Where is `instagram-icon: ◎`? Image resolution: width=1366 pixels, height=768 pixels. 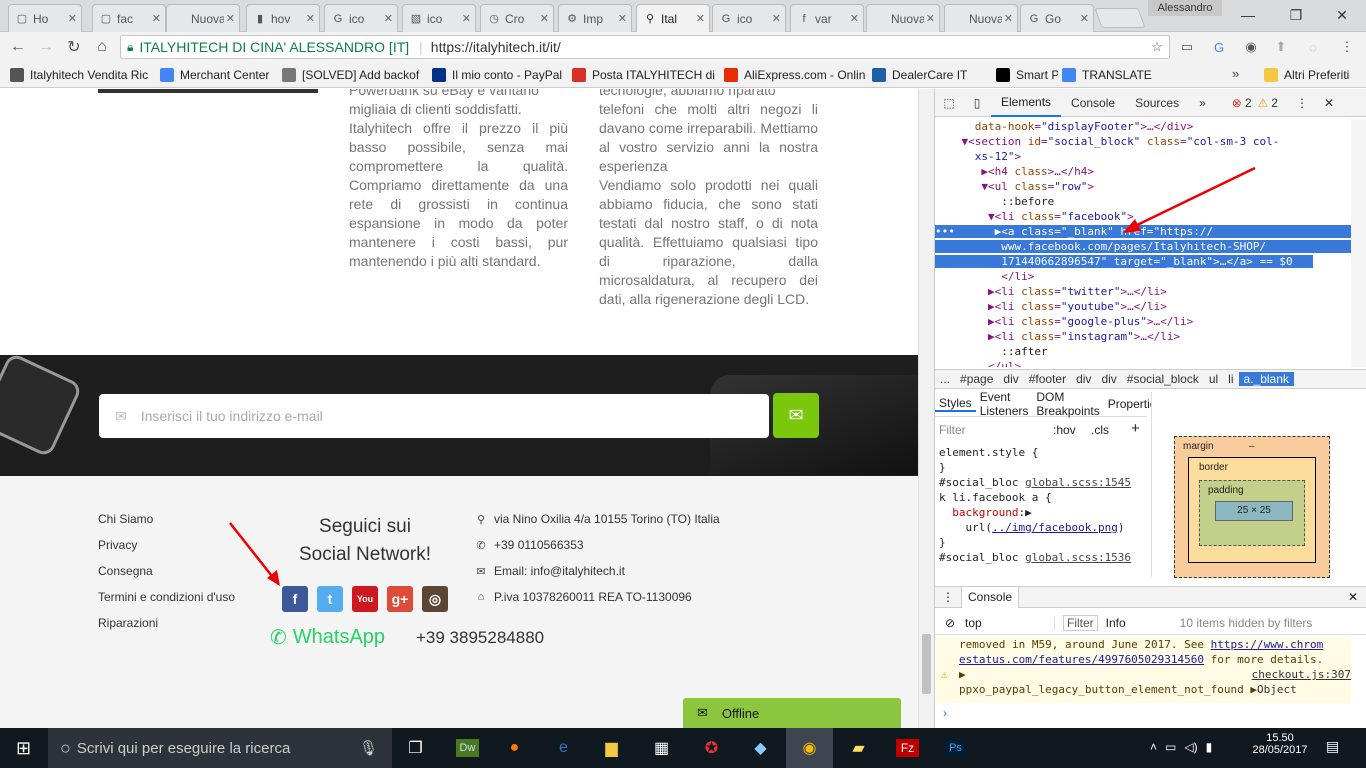
instagram-icon: ◎ is located at coordinates (435, 599).